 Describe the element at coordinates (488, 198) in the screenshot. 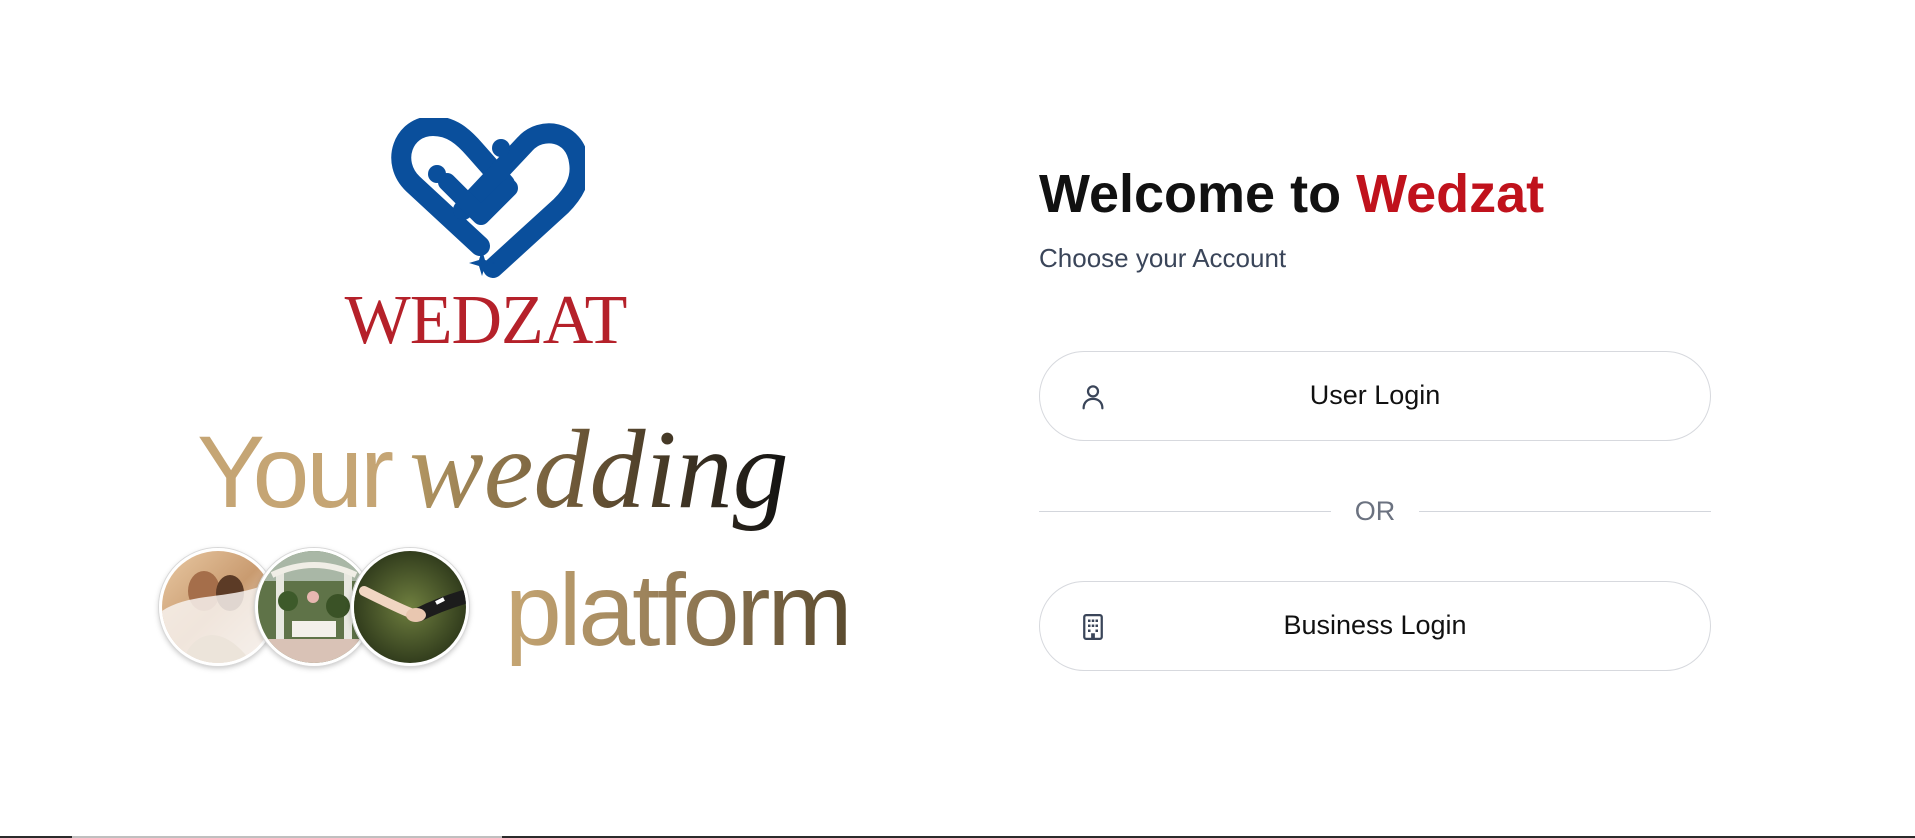

I see `heart-ring-logo-icon` at that location.